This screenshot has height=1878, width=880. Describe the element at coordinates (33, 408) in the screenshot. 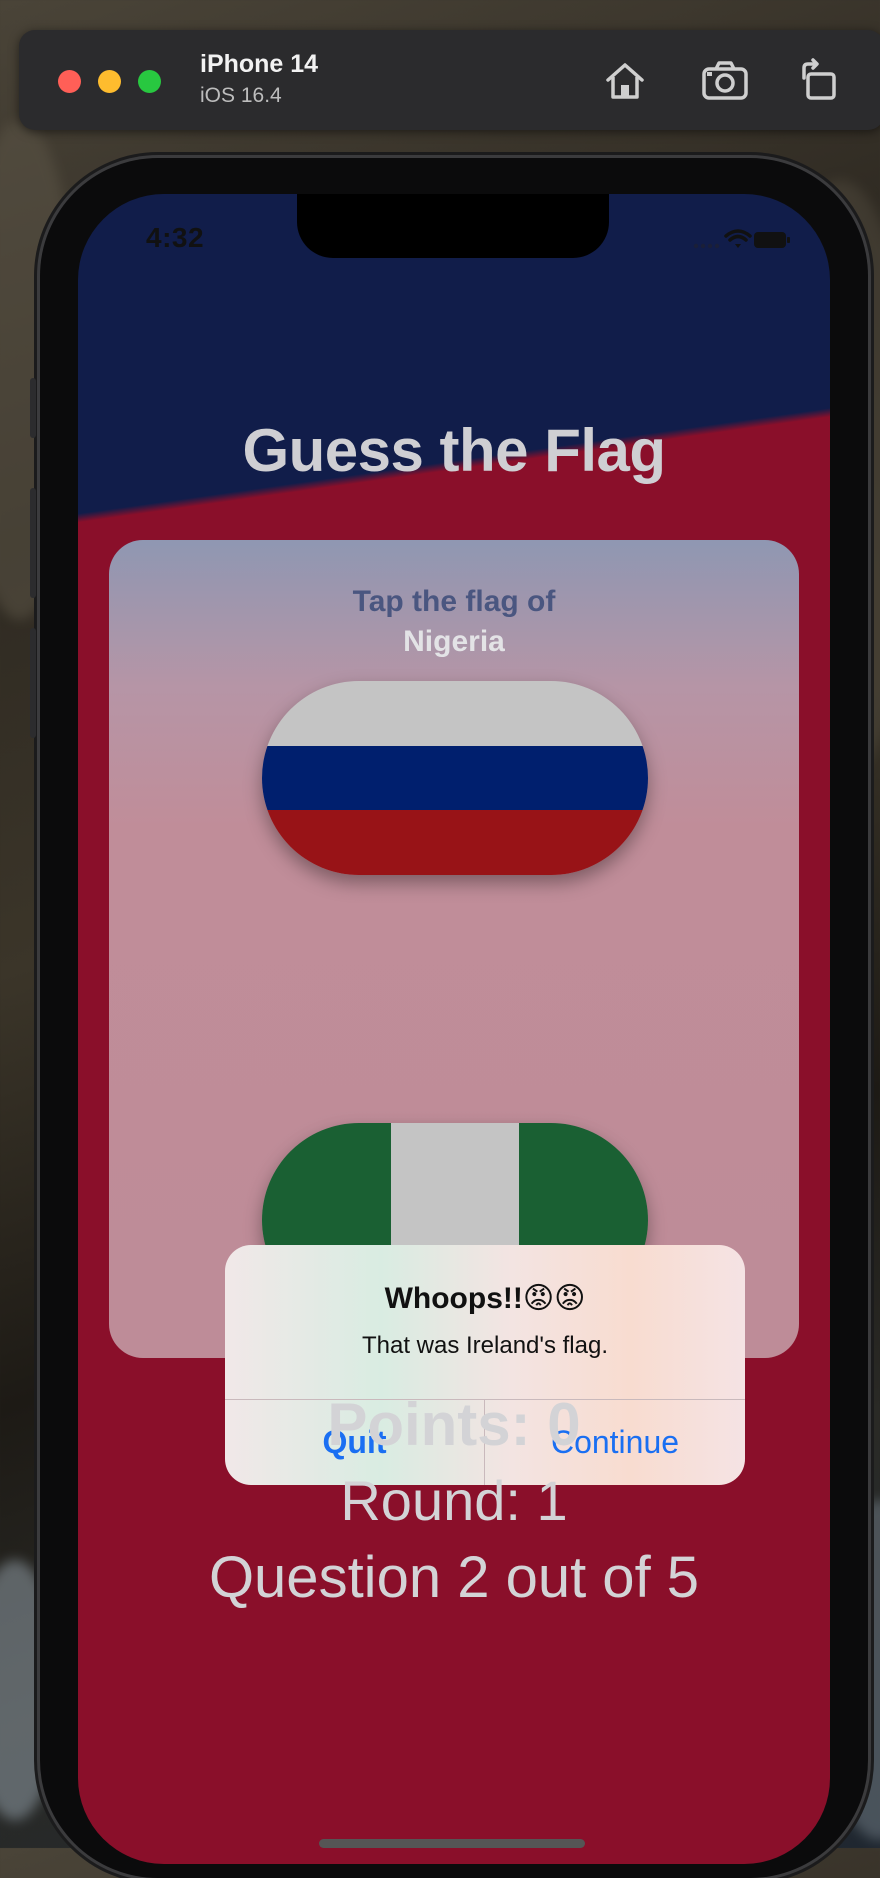

I see `silent-switch` at that location.